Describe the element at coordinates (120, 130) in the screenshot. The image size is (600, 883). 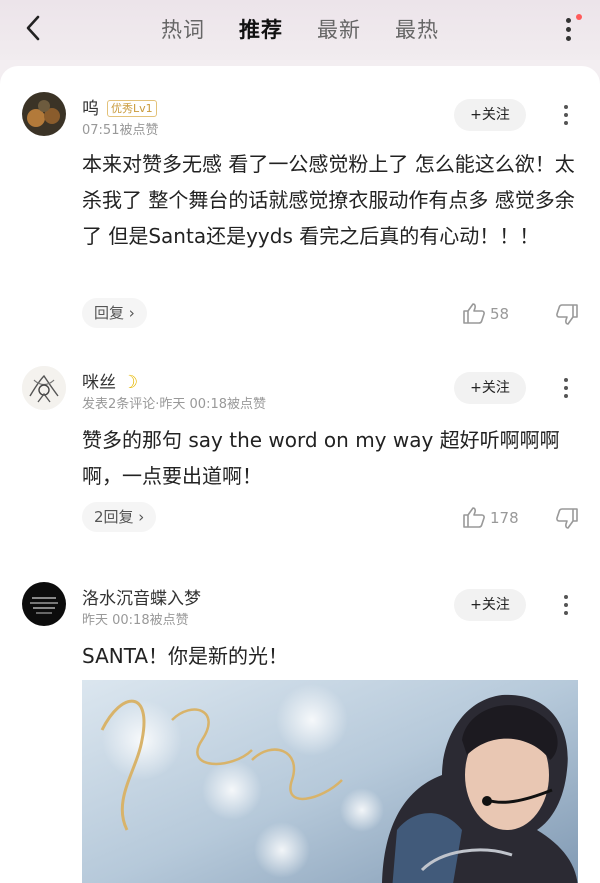
I see `comment-meta: 07:51被点赞` at that location.